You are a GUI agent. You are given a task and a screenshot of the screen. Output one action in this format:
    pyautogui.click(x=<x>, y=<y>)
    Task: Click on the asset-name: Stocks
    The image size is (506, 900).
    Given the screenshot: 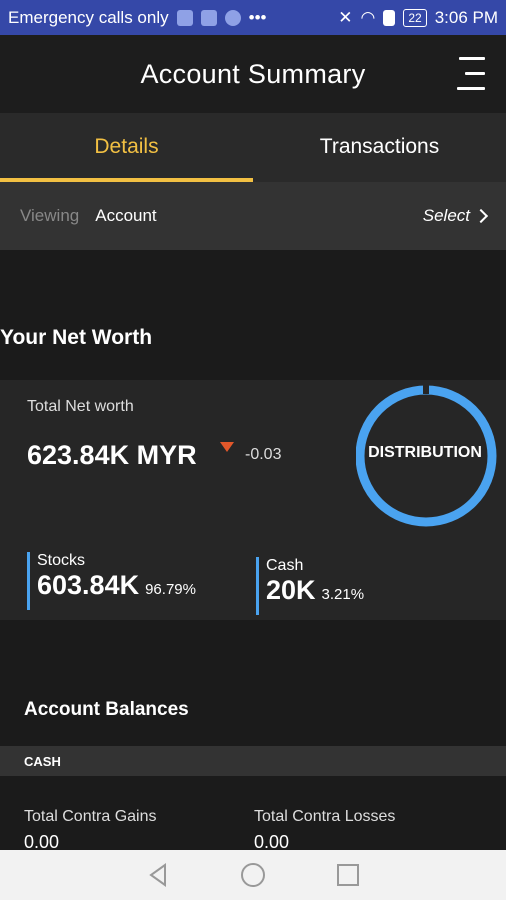 What is the action you would take?
    pyautogui.click(x=61, y=560)
    